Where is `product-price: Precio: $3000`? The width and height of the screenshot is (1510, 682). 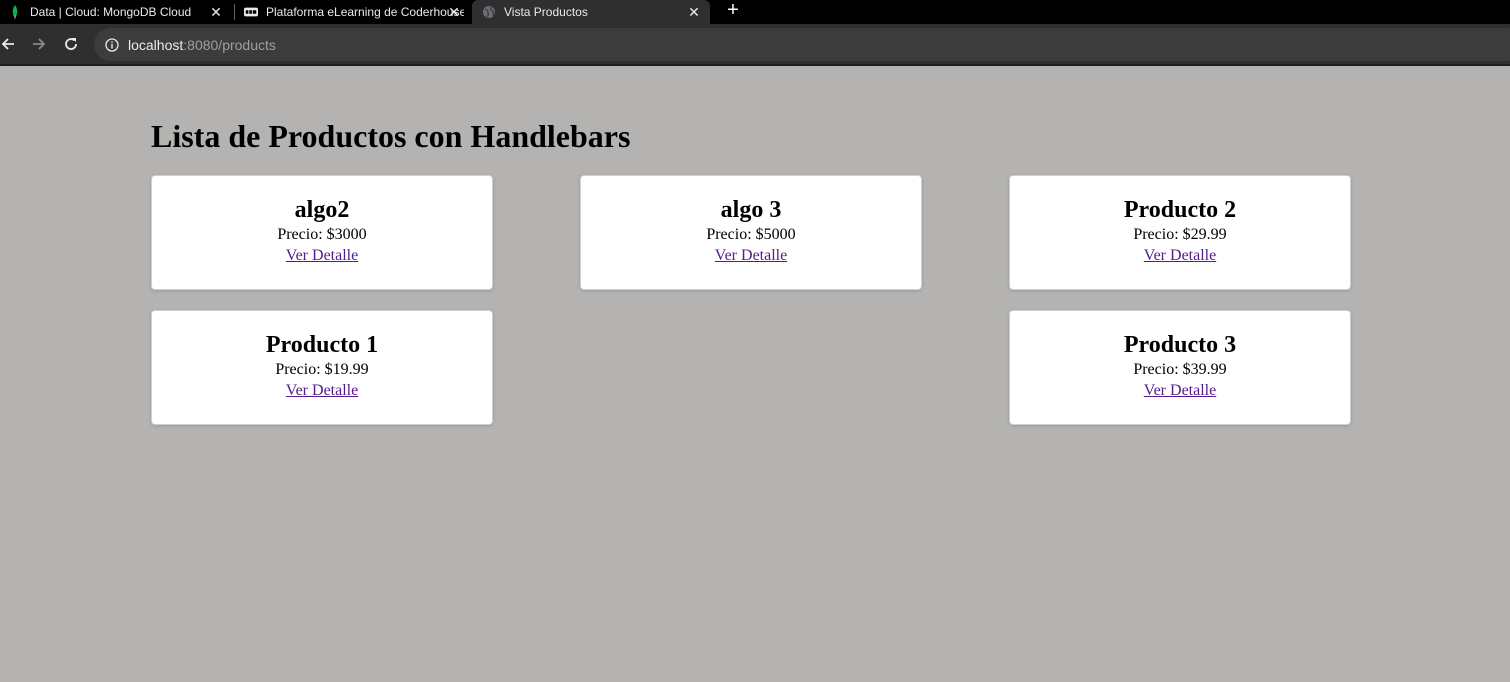
product-price: Precio: $3000 is located at coordinates (322, 234).